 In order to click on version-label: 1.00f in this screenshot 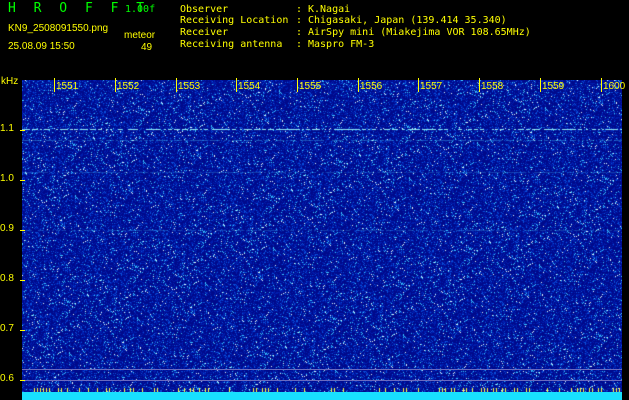, I will do `click(140, 9)`.